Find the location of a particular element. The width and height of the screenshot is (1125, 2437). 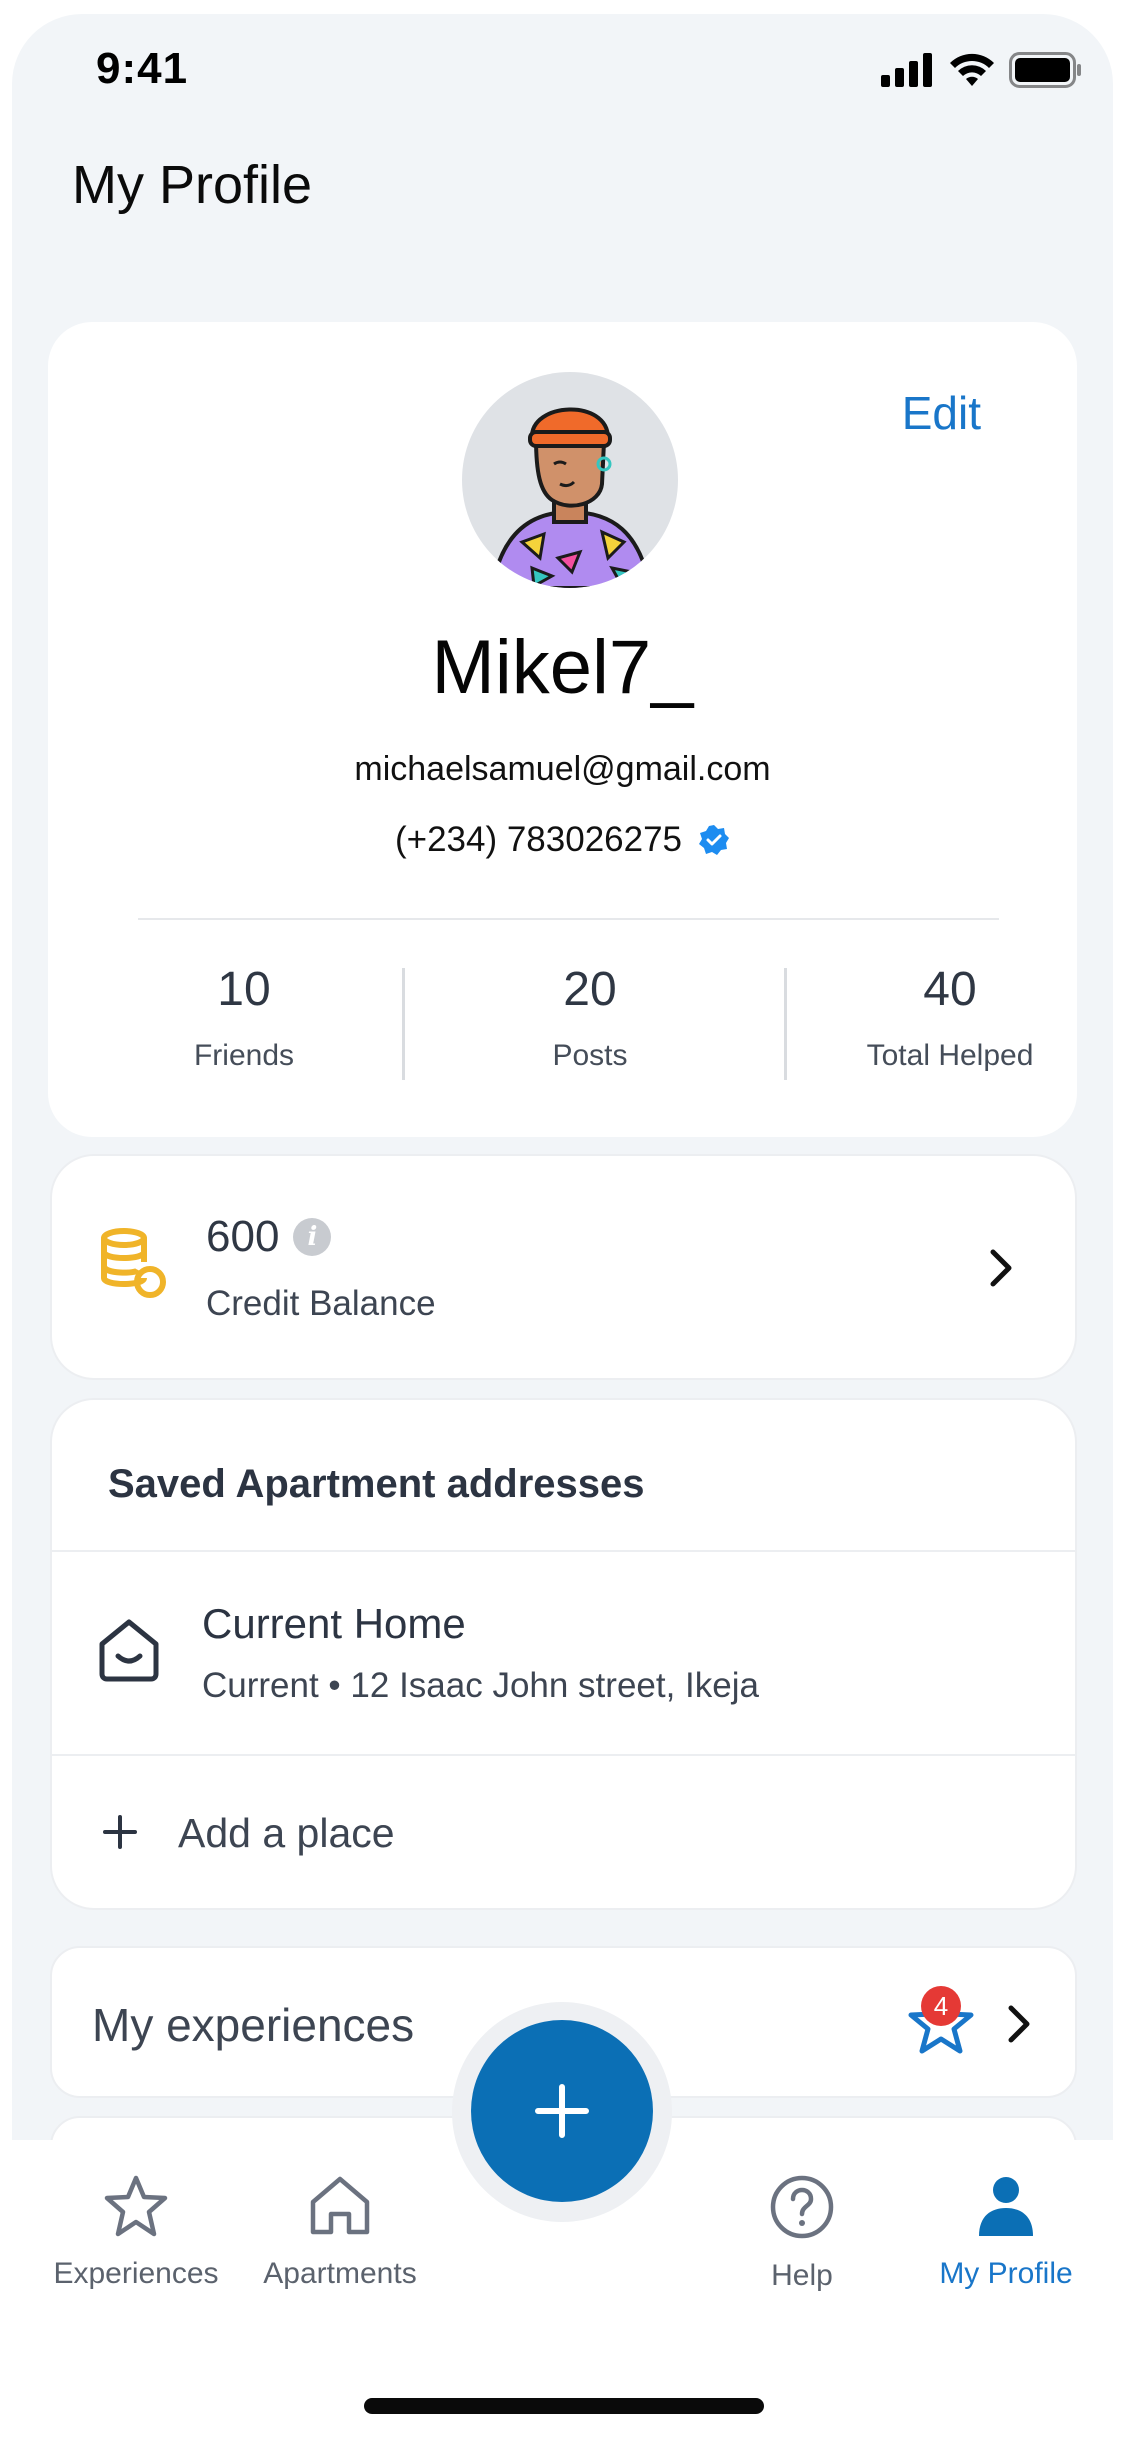

phone-number: (+234) 783026275 is located at coordinates (538, 839).